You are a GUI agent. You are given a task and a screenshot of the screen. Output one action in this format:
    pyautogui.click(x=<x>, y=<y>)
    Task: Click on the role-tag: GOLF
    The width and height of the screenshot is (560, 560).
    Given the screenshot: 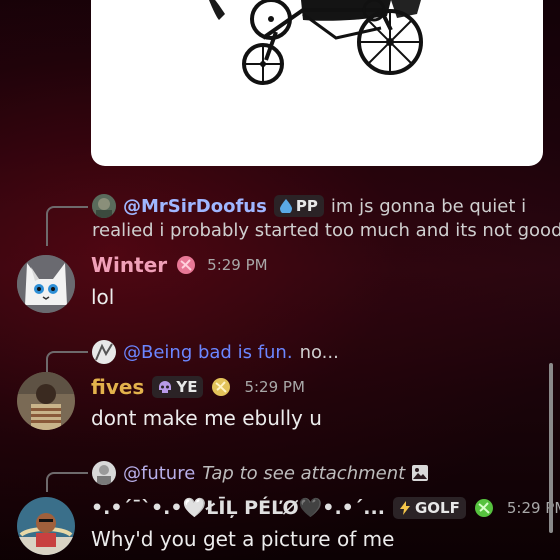 What is the action you would take?
    pyautogui.click(x=429, y=507)
    